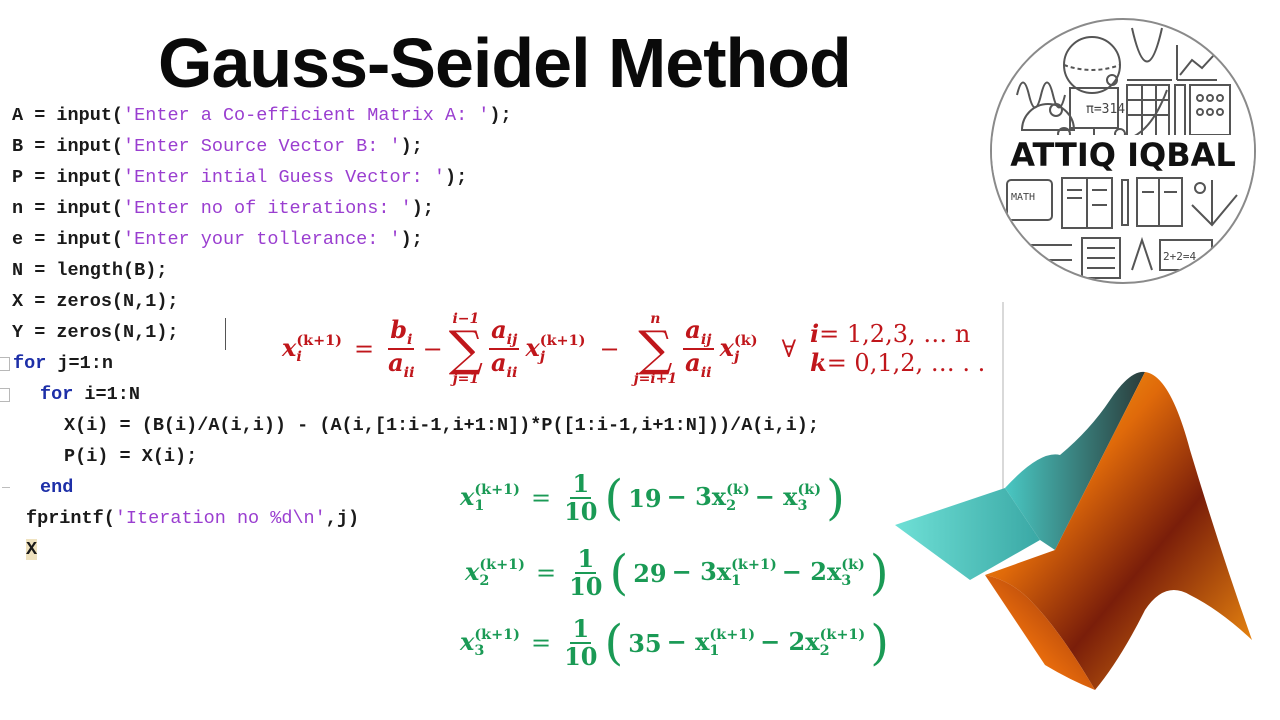  What do you see at coordinates (1023, 197) in the screenshot?
I see `svg-text: MATH` at bounding box center [1023, 197].